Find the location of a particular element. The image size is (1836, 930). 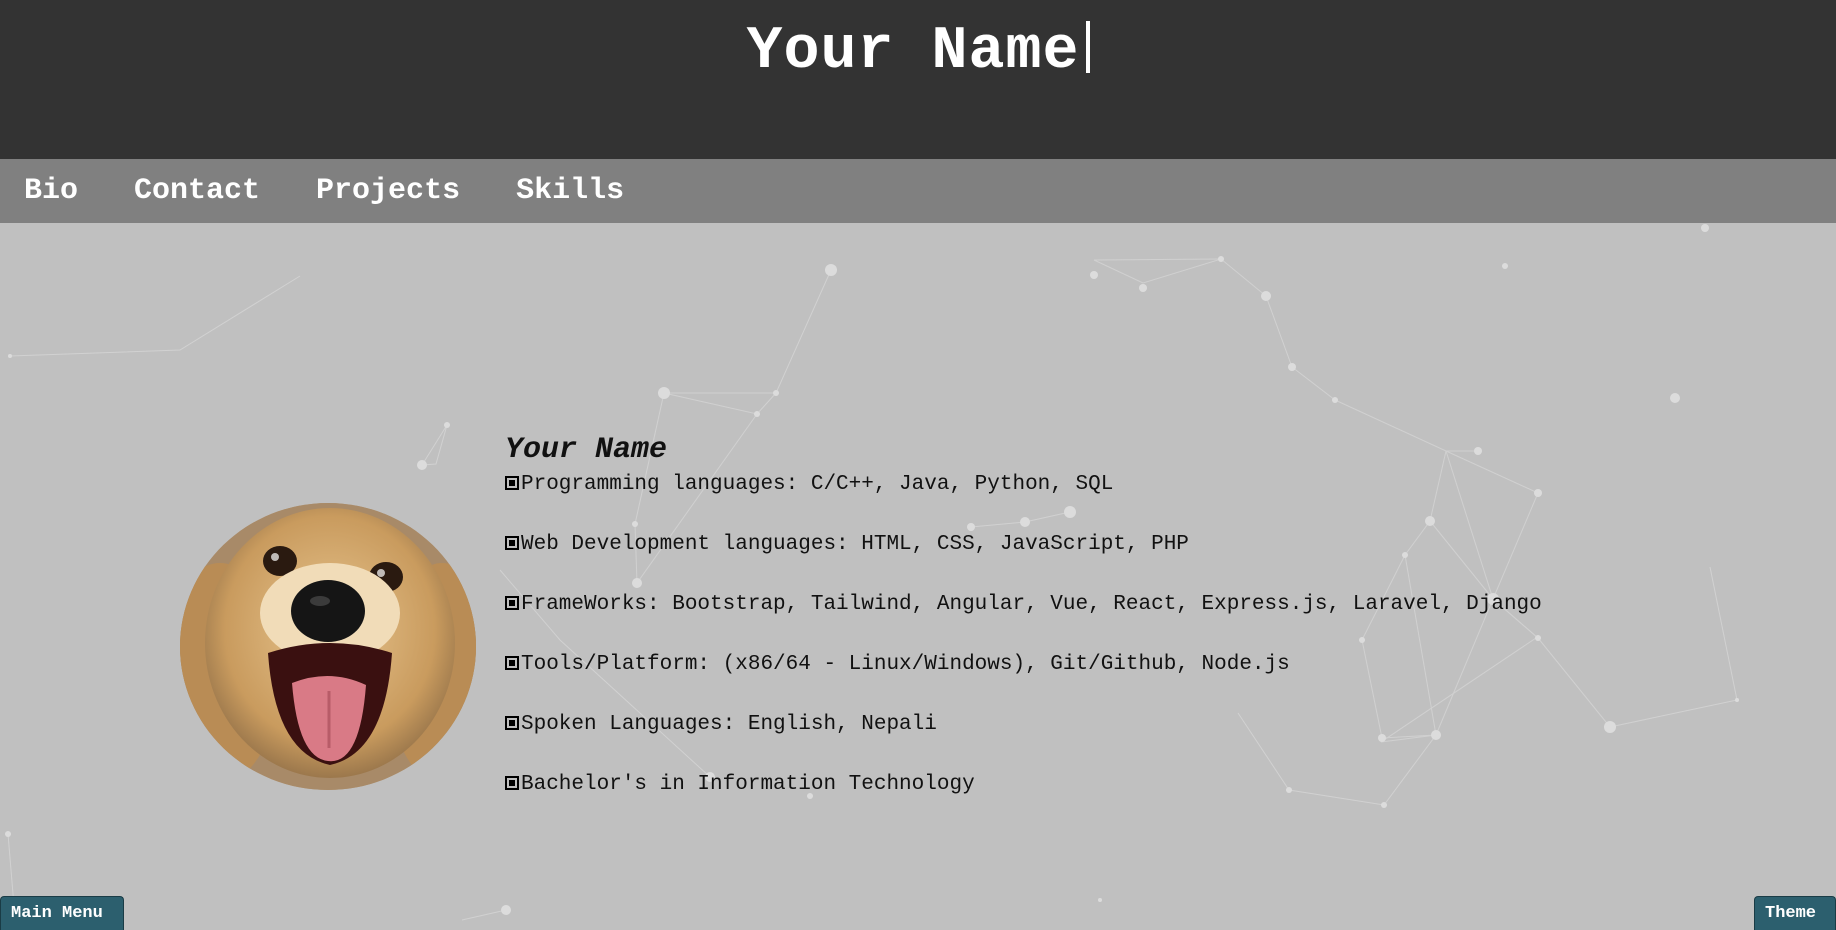

typing-cursor is located at coordinates (1087, 47).